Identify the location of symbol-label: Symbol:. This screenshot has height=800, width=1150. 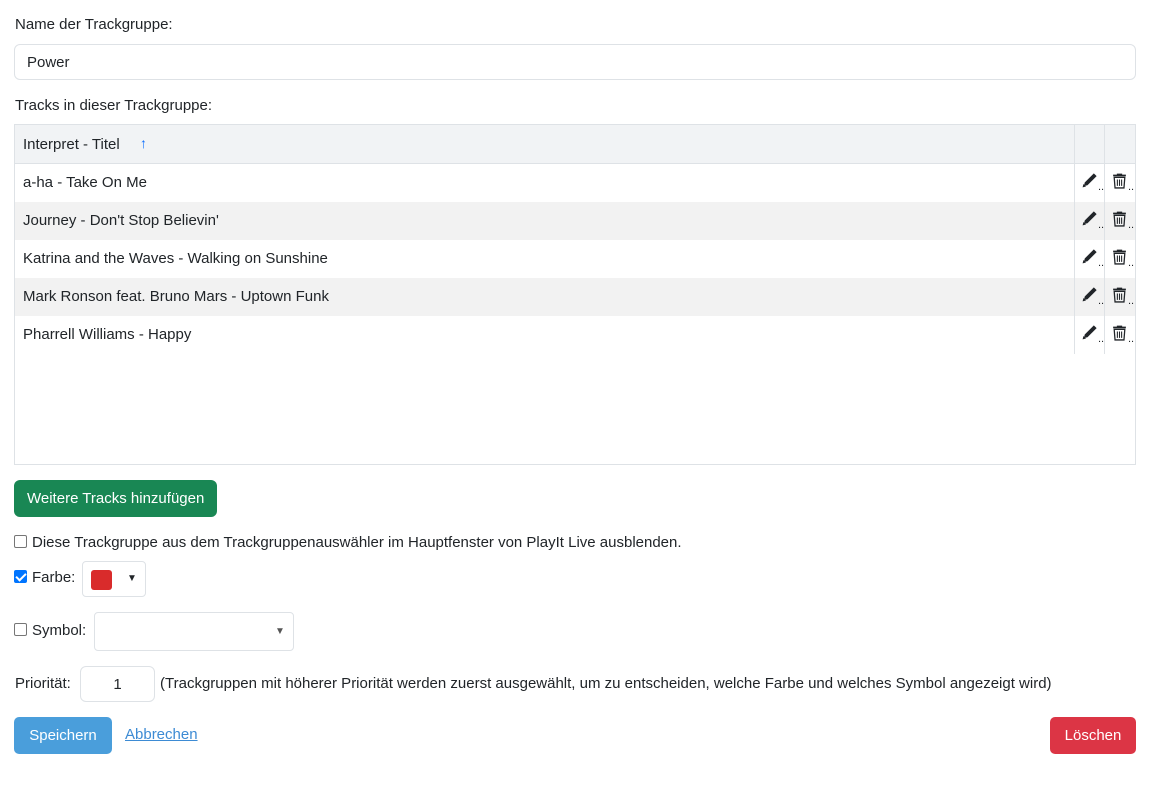
(59, 630).